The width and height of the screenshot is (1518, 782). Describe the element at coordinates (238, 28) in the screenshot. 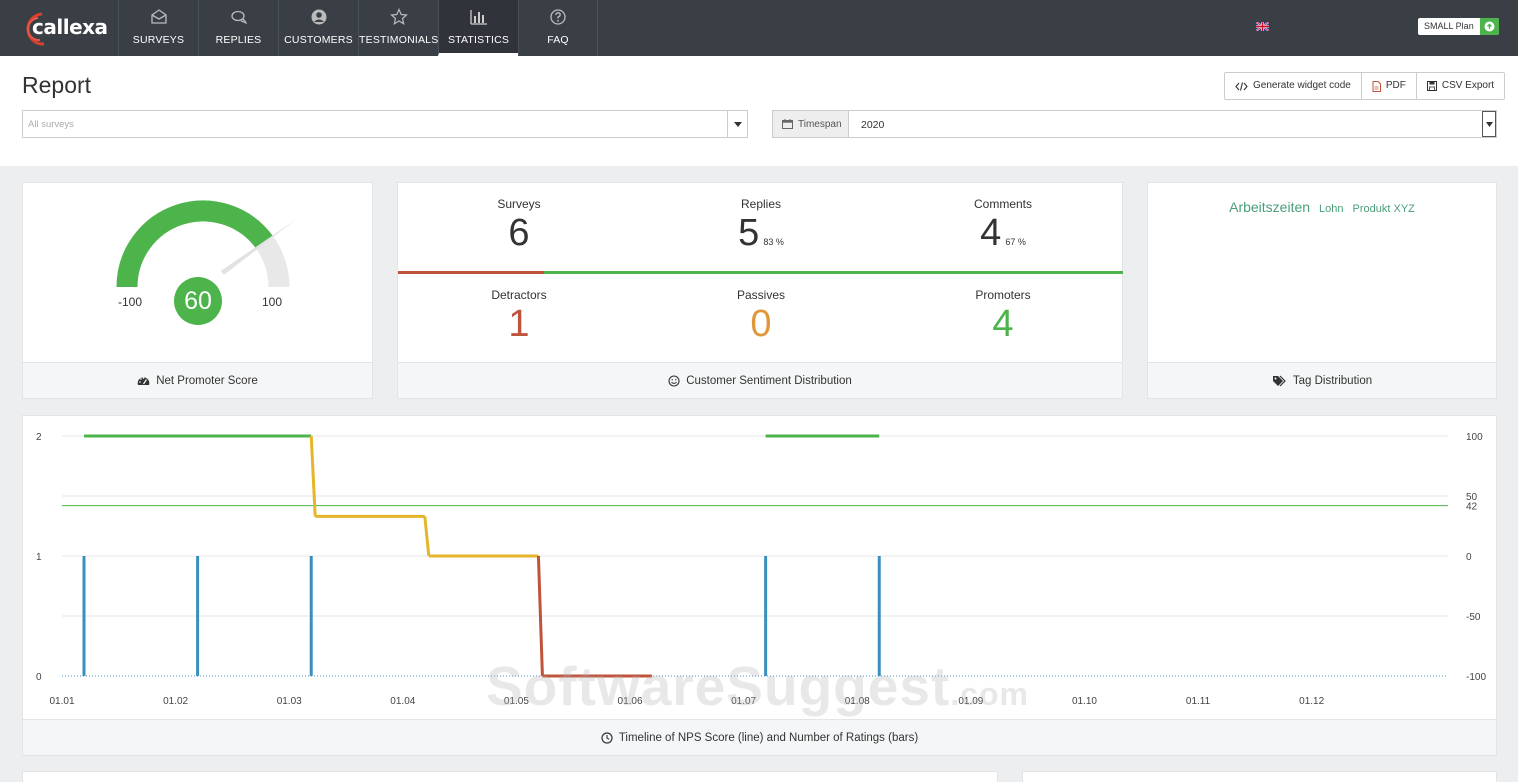

I see `nav-replies: REPLIES` at that location.